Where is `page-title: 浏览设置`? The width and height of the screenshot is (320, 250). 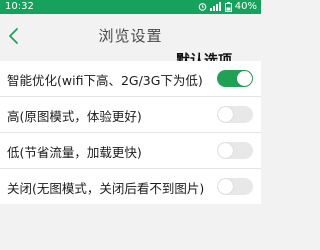 page-title: 浏览设置 is located at coordinates (130, 36).